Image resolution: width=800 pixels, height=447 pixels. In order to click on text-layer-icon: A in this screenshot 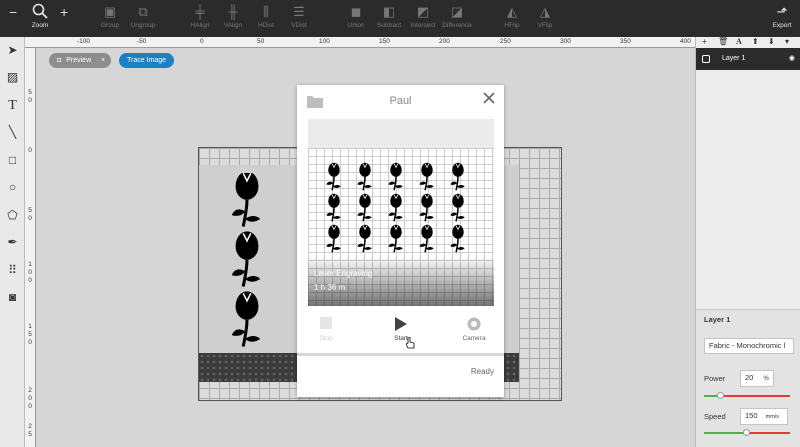, I will do `click(739, 41)`.